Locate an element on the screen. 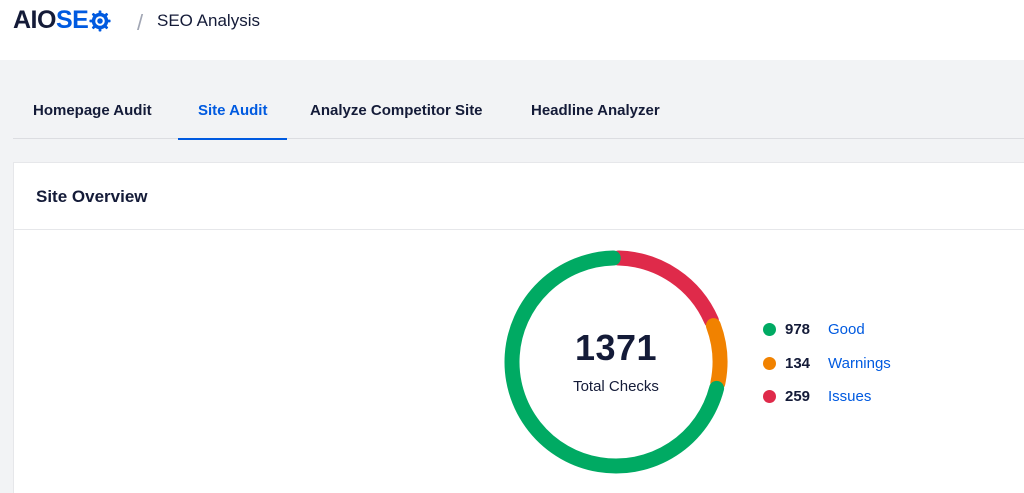 Image resolution: width=1024 pixels, height=493 pixels. card-title: Site Overview is located at coordinates (92, 196).